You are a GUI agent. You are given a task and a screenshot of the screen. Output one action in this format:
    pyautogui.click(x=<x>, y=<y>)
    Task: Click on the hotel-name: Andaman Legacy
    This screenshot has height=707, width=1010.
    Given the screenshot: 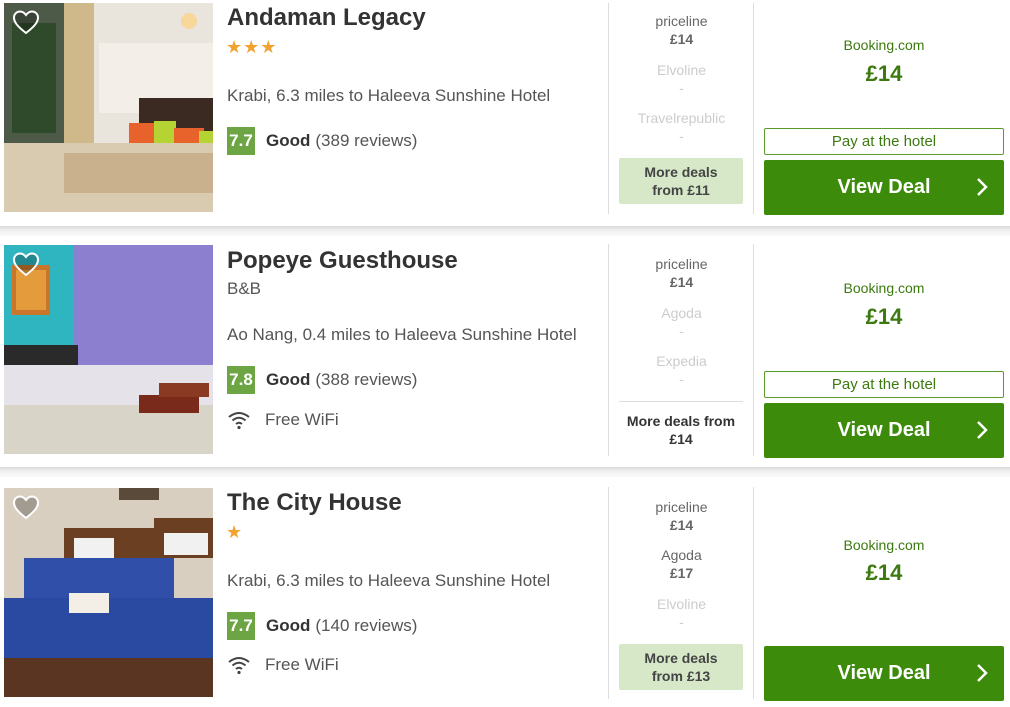 What is the action you would take?
    pyautogui.click(x=326, y=18)
    